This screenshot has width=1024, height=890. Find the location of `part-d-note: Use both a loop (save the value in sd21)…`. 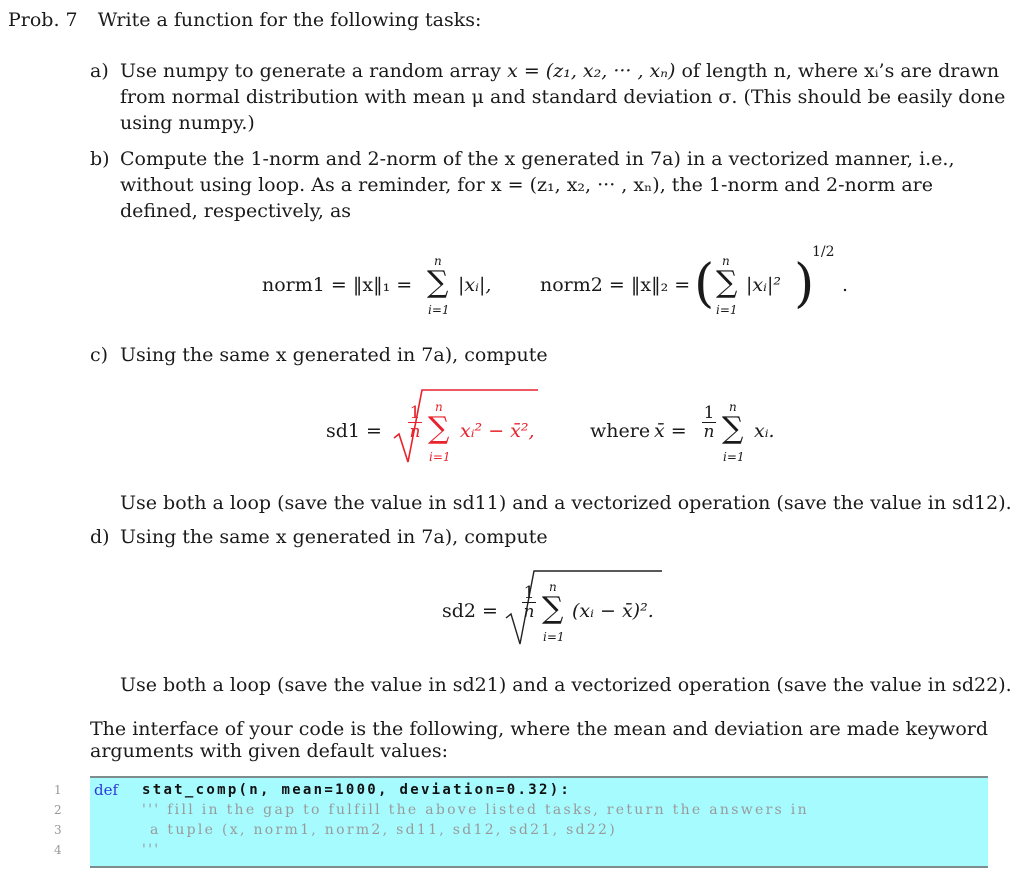

part-d-note: Use both a loop (save the value in sd21)… is located at coordinates (566, 685).